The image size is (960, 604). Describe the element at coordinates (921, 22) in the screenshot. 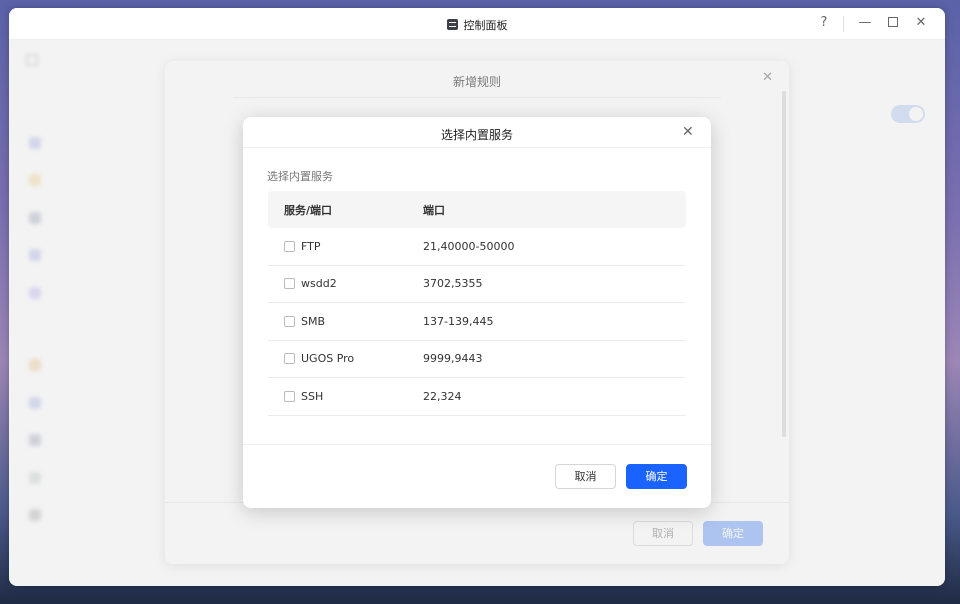

I see `window-close-button: ✕` at that location.